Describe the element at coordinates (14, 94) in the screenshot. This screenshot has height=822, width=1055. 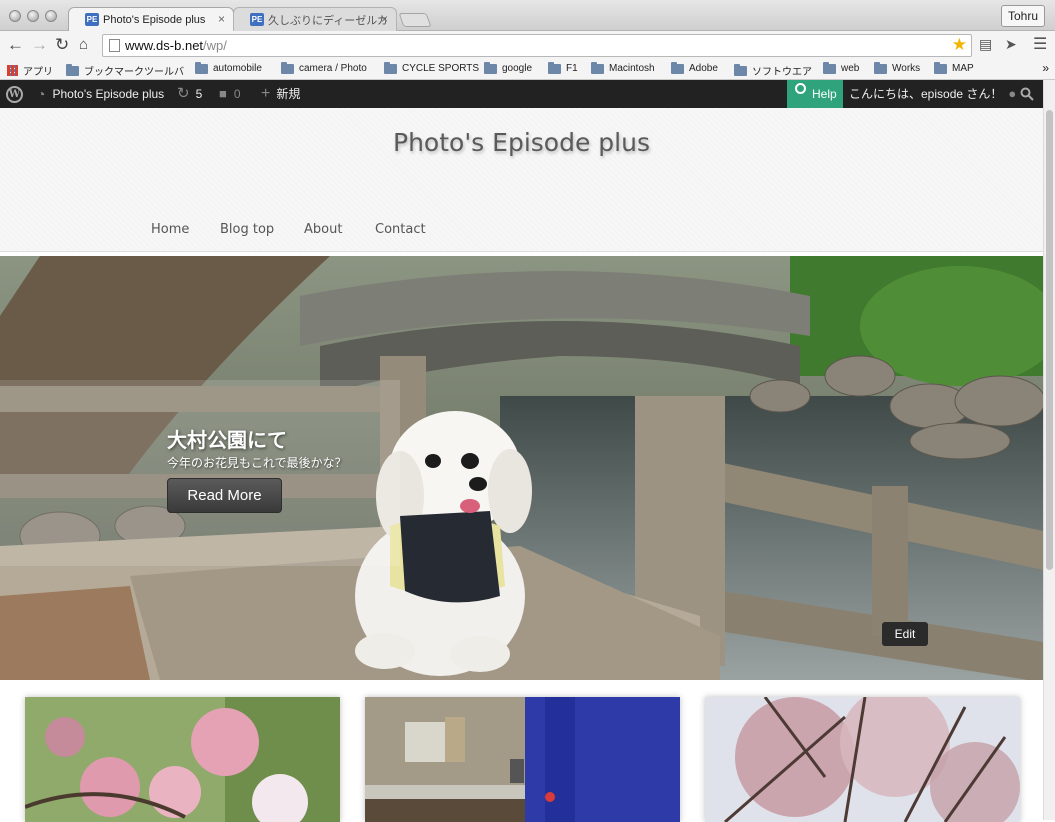
I see `wordpress-logo-icon: W` at that location.